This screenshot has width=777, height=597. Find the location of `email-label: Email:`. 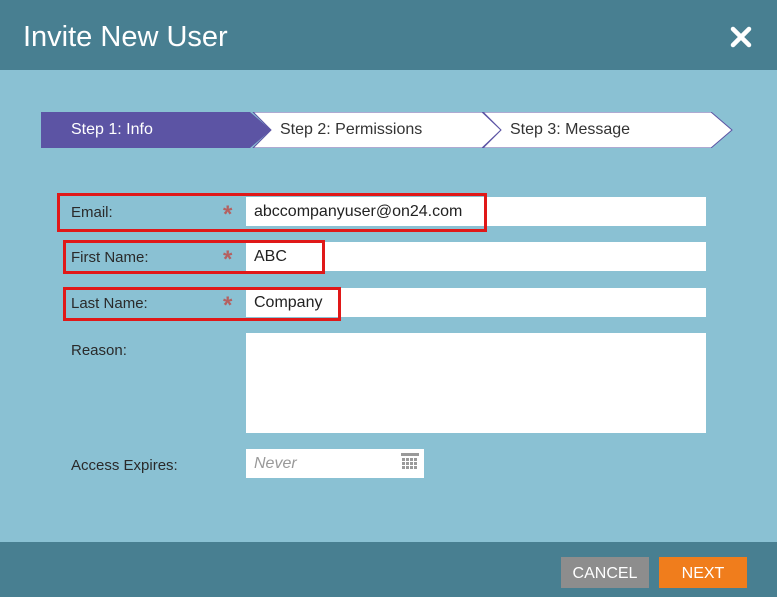

email-label: Email: is located at coordinates (92, 212).